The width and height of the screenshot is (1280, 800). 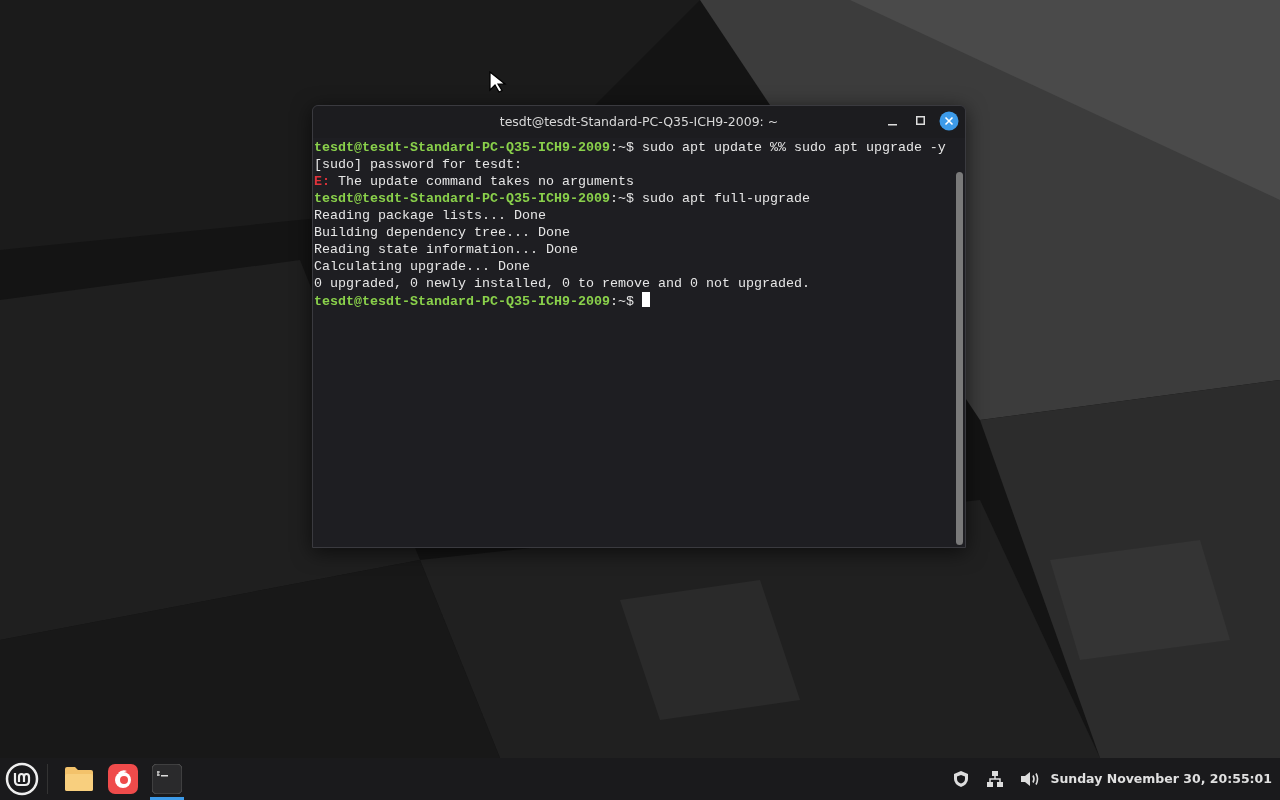 I want to click on scrollbar, so click(x=959, y=358).